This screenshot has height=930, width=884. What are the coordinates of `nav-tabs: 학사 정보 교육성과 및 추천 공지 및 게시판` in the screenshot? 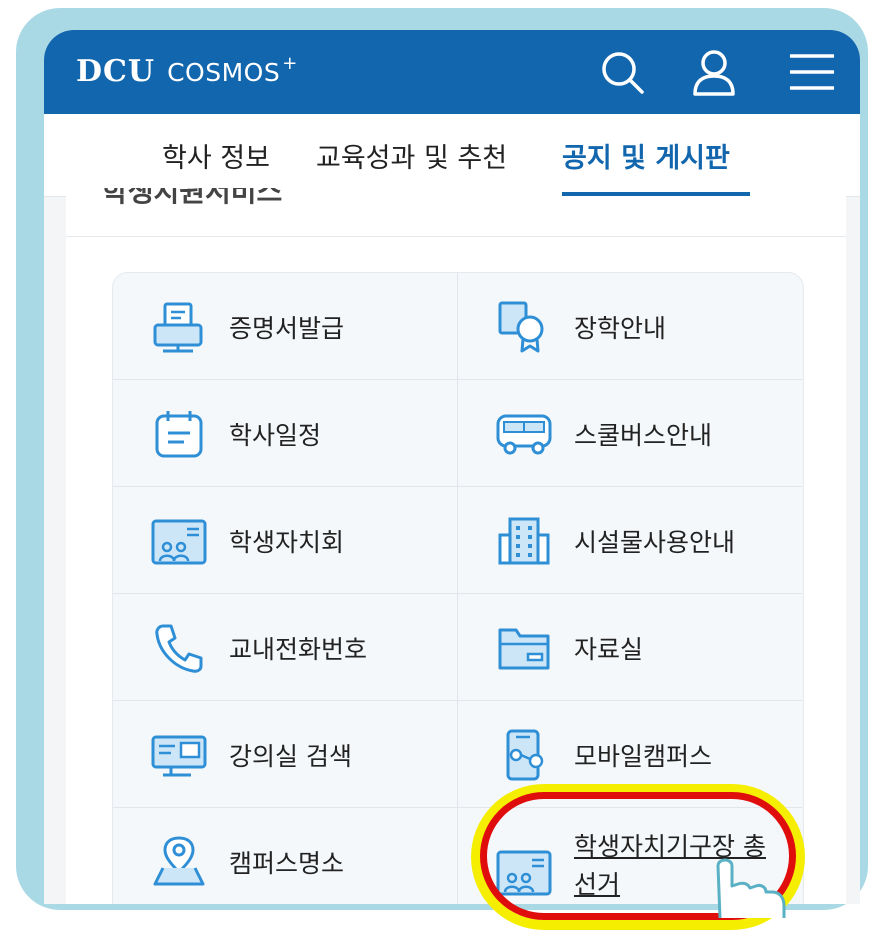 It's located at (452, 155).